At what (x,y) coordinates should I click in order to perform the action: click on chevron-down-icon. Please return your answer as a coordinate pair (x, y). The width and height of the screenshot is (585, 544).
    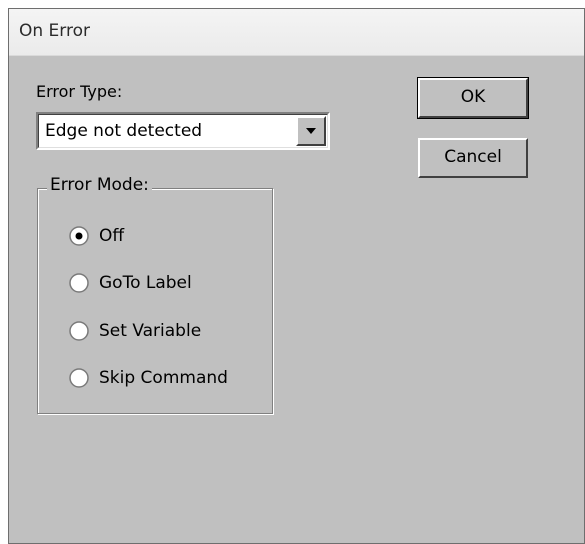
    Looking at the image, I should click on (311, 131).